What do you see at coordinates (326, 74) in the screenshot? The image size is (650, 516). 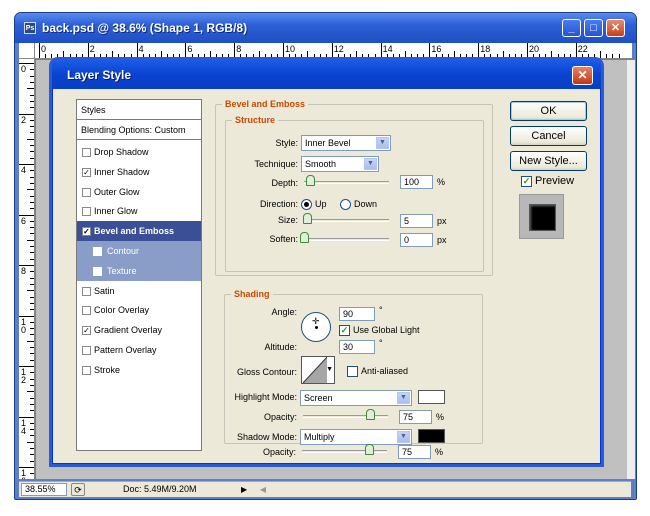 I see `dialog-title-bar: Layer Style ✕` at bounding box center [326, 74].